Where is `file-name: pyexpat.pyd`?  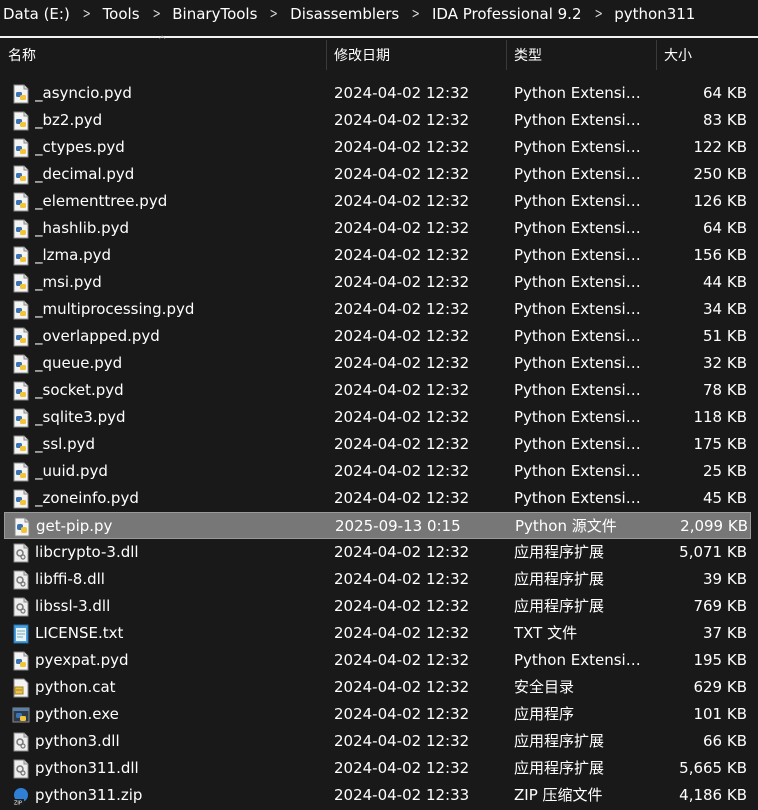 file-name: pyexpat.pyd is located at coordinates (82, 660).